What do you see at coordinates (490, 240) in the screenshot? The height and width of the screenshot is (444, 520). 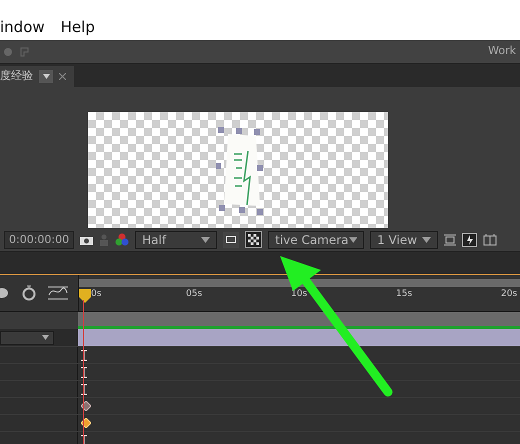 I see `panel-icon` at bounding box center [490, 240].